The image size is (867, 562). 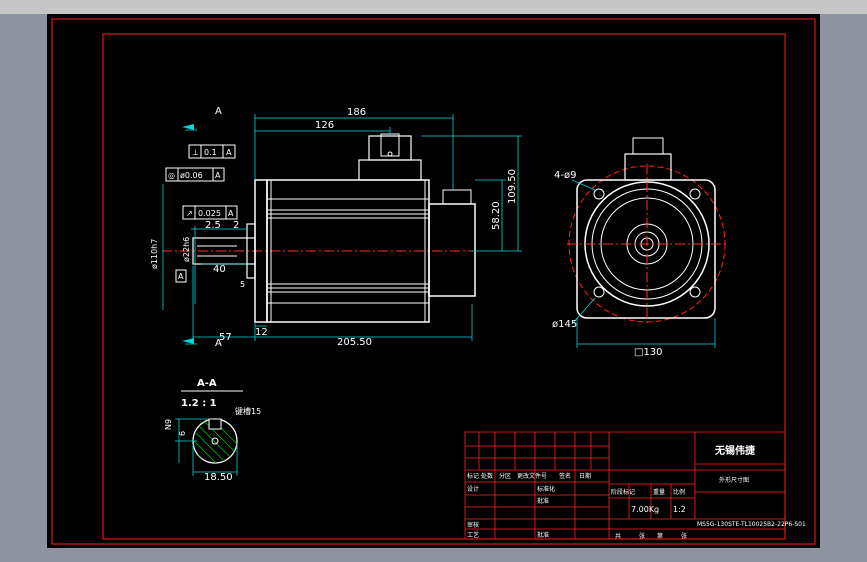 What do you see at coordinates (473, 525) in the screenshot?
I see `row-review: 审核` at bounding box center [473, 525].